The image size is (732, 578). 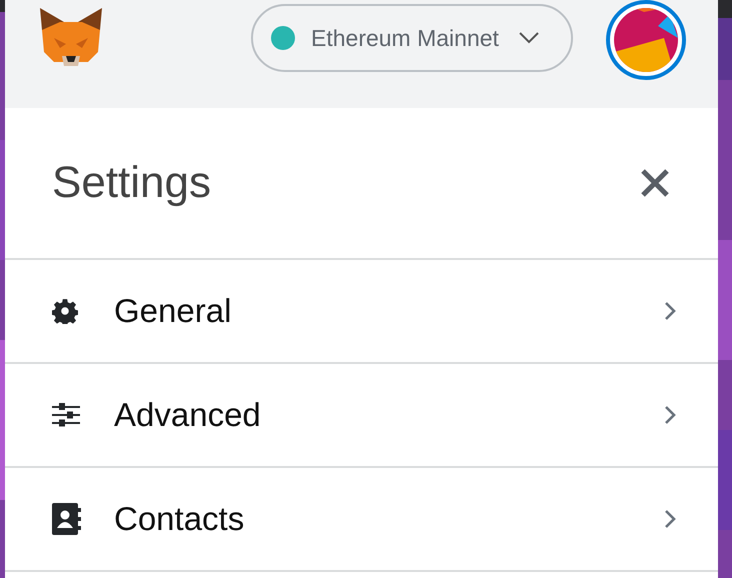 What do you see at coordinates (412, 38) in the screenshot?
I see `network-selector: Ethereum Mainnet` at bounding box center [412, 38].